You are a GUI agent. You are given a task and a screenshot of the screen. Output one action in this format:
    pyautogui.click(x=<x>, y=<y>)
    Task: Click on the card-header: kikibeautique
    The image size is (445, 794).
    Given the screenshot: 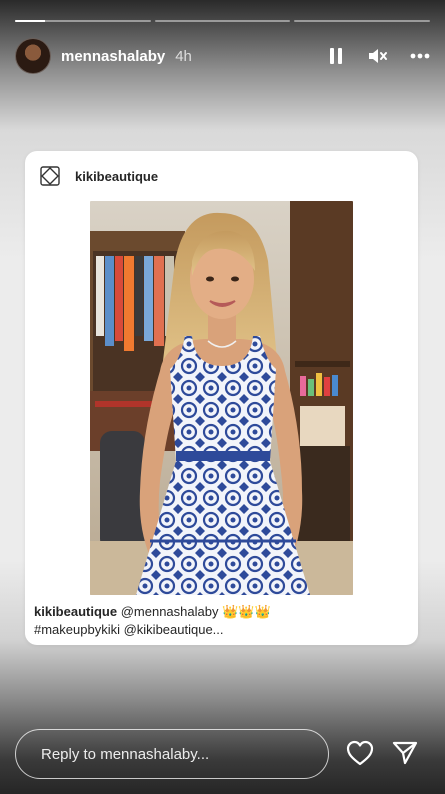 What is the action you would take?
    pyautogui.click(x=98, y=176)
    